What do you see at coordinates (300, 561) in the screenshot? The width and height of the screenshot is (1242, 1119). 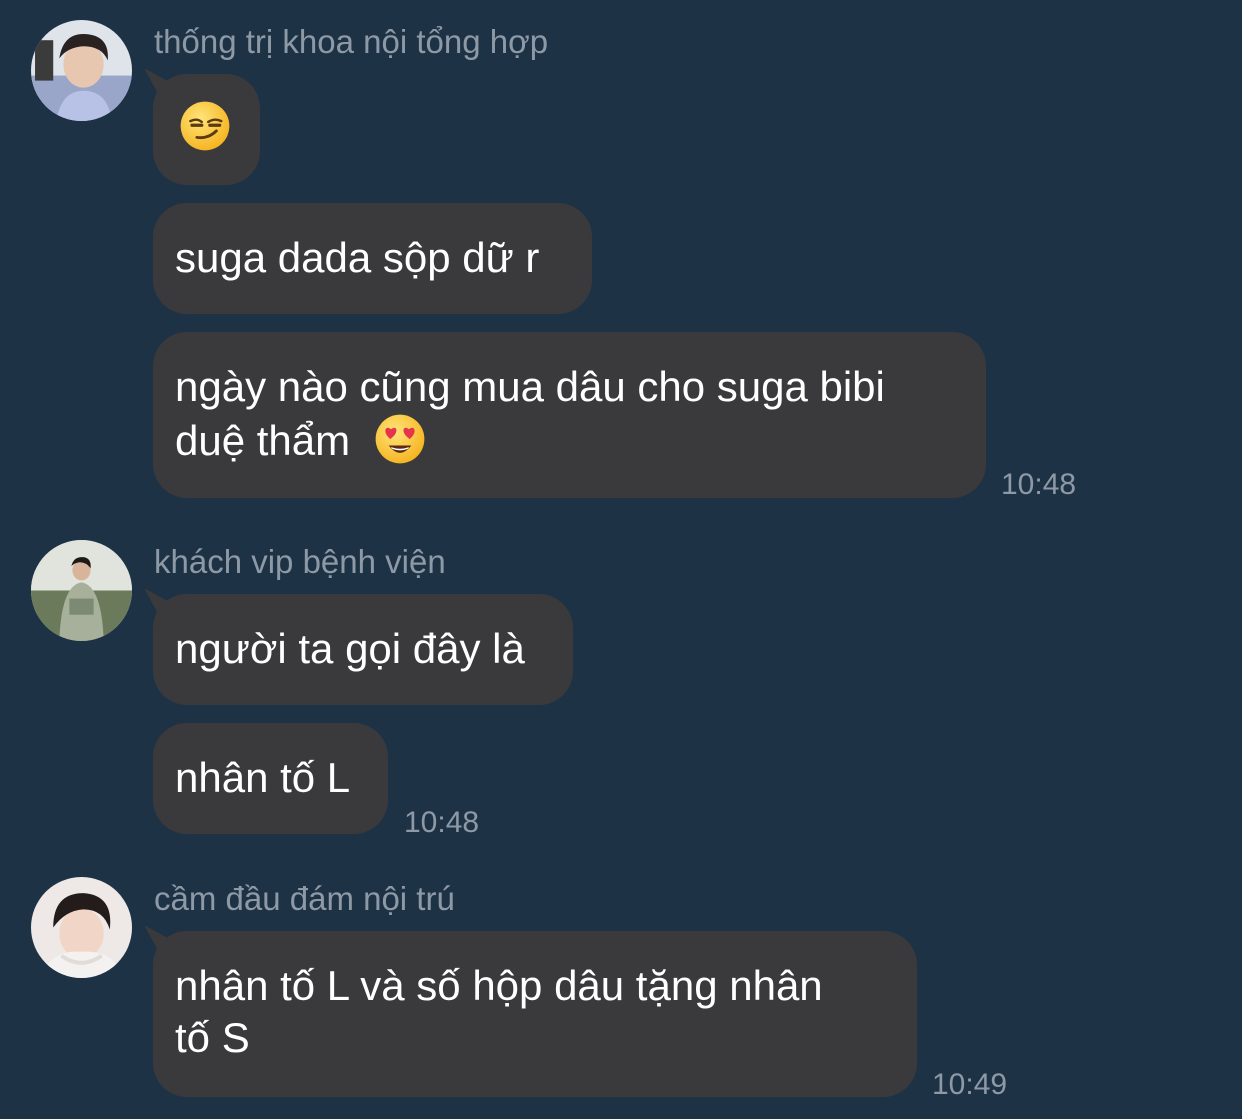 I see `sender-name: khách vip bệnh viện` at bounding box center [300, 561].